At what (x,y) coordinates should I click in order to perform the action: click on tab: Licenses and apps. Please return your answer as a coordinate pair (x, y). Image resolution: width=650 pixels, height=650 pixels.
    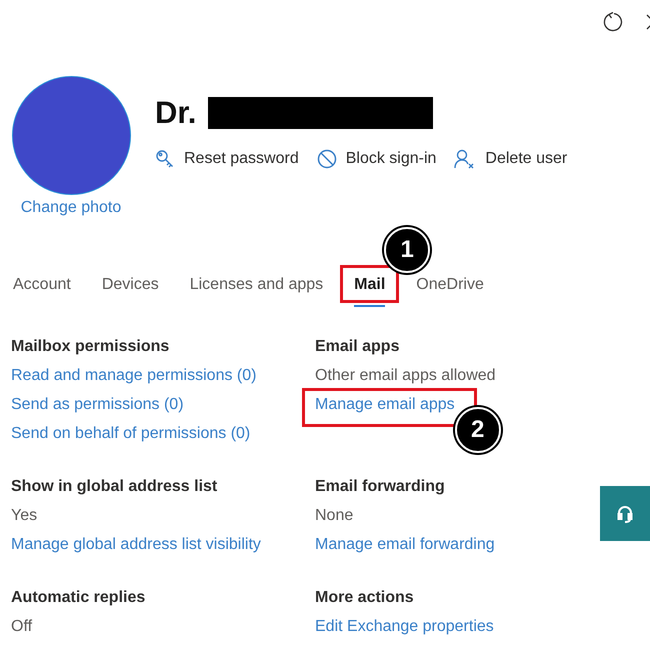
    Looking at the image, I should click on (257, 290).